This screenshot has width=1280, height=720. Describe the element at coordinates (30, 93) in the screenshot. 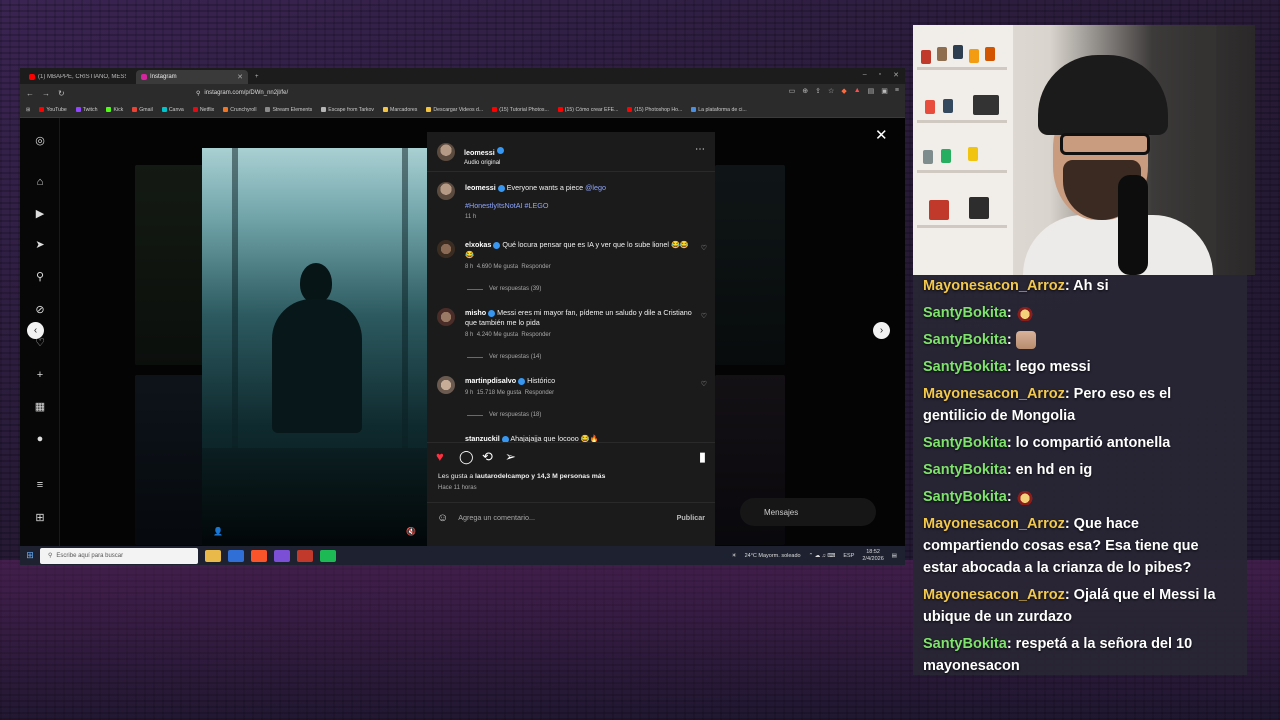

I see `back-icon: ←` at that location.